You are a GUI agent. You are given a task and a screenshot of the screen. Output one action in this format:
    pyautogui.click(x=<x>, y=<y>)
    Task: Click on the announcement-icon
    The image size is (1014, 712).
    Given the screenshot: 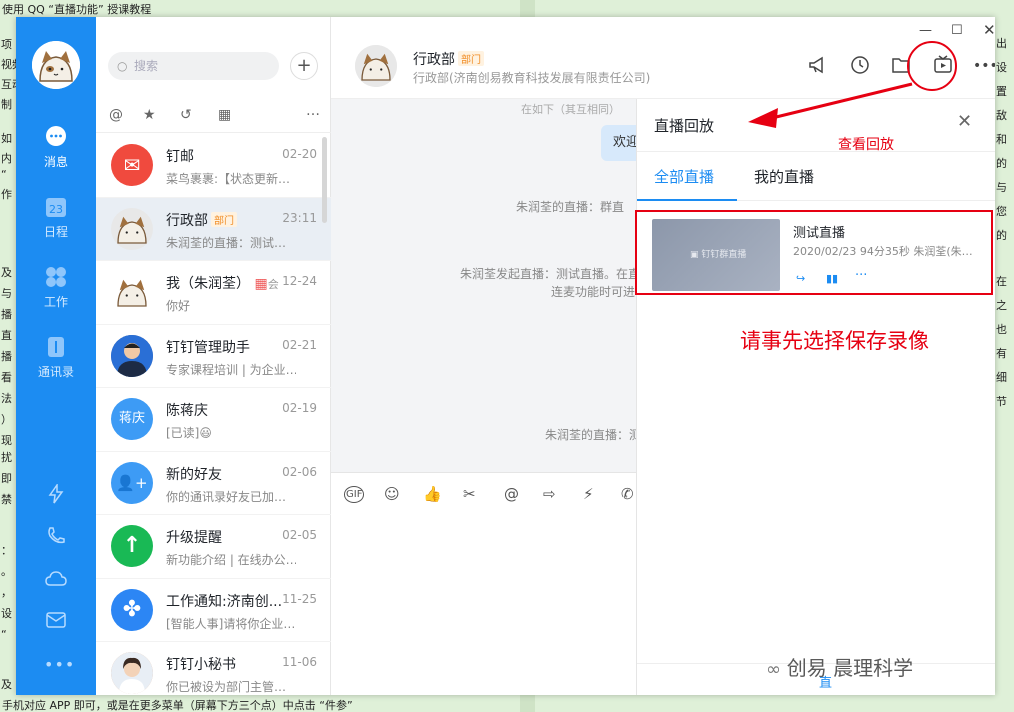 What is the action you would take?
    pyautogui.click(x=818, y=66)
    